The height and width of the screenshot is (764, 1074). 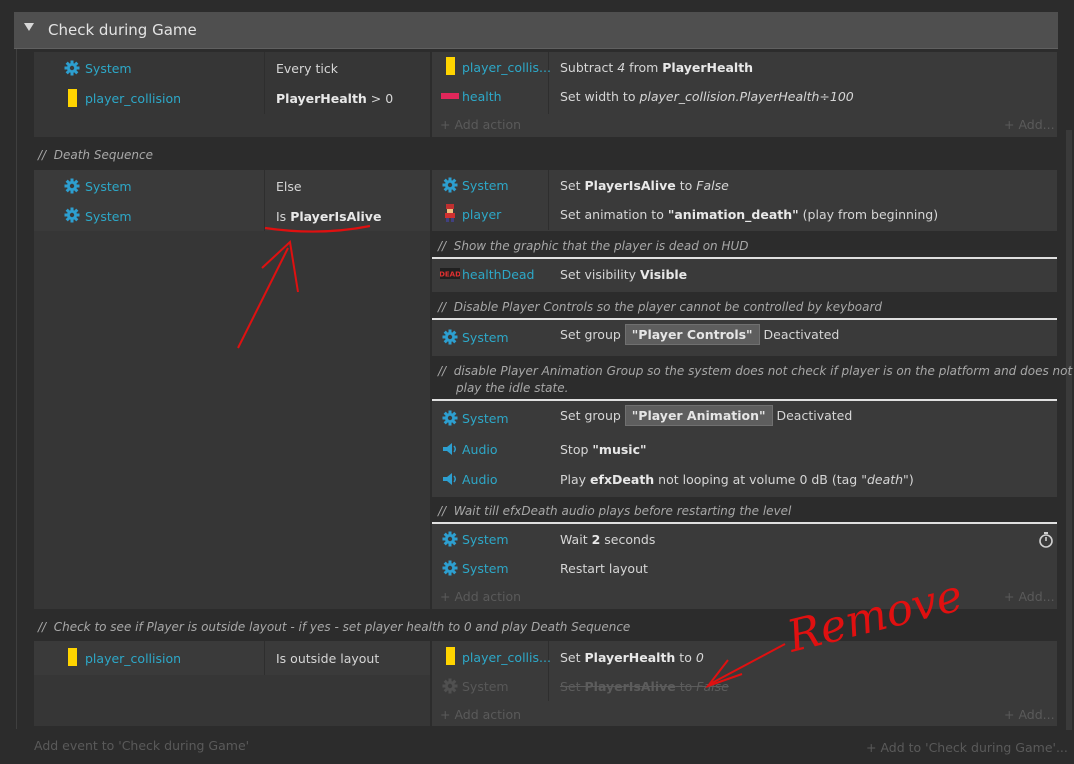 I want to click on arrowhead-annotation, so click(x=280, y=266).